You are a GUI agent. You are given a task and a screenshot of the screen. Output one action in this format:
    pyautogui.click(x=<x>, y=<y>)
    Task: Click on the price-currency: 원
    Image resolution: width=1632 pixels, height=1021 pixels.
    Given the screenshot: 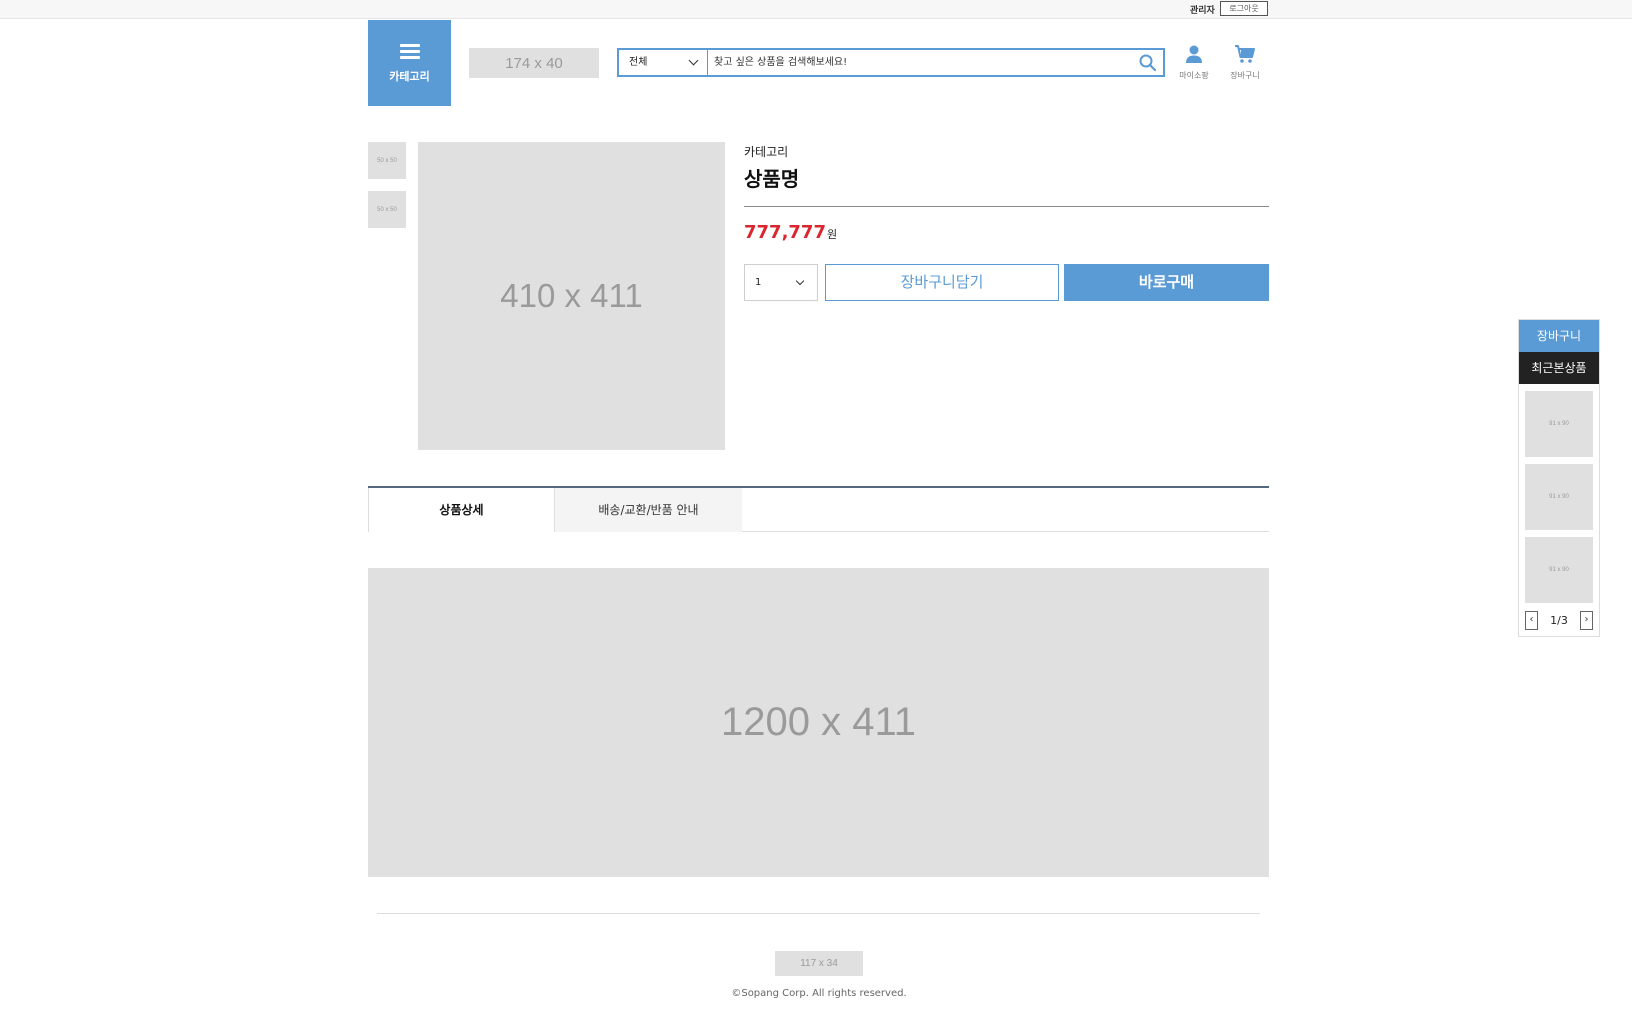 What is the action you would take?
    pyautogui.click(x=832, y=234)
    